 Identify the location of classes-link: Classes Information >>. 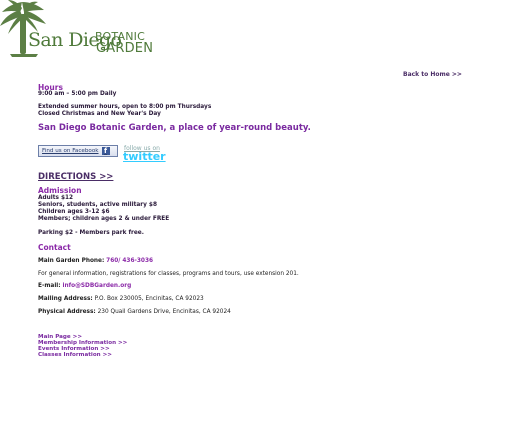
(75, 355).